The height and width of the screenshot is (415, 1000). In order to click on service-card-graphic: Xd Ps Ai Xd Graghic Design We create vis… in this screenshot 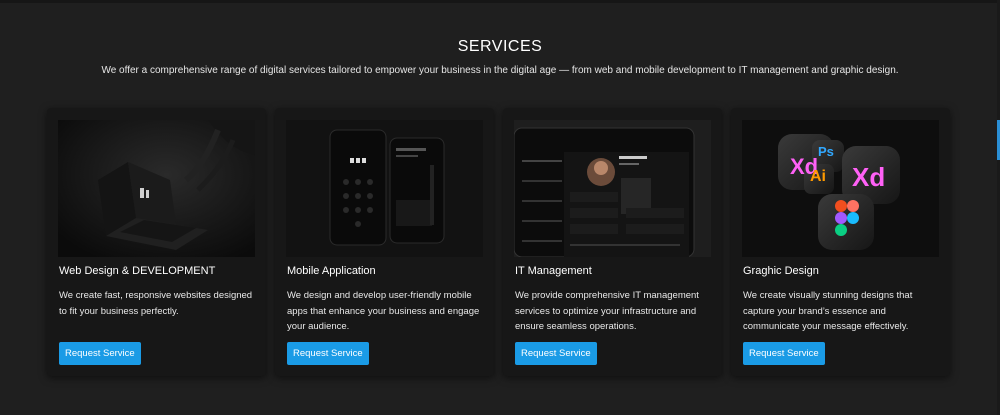, I will do `click(840, 242)`.